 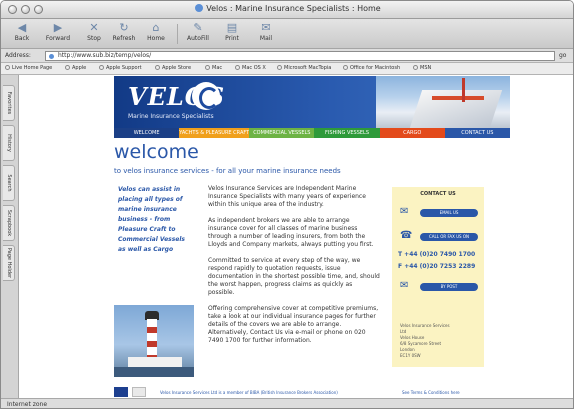 I want to click on contact-title: CONTACT US, so click(x=438, y=194).